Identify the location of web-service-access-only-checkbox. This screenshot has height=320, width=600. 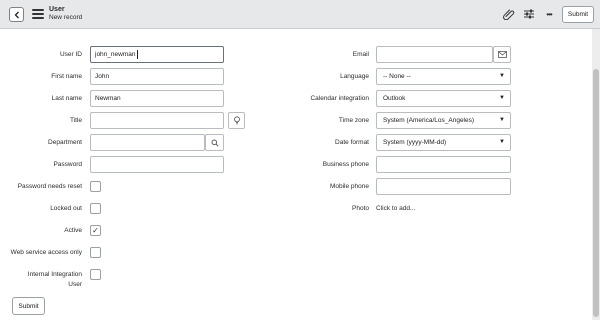
(95, 252).